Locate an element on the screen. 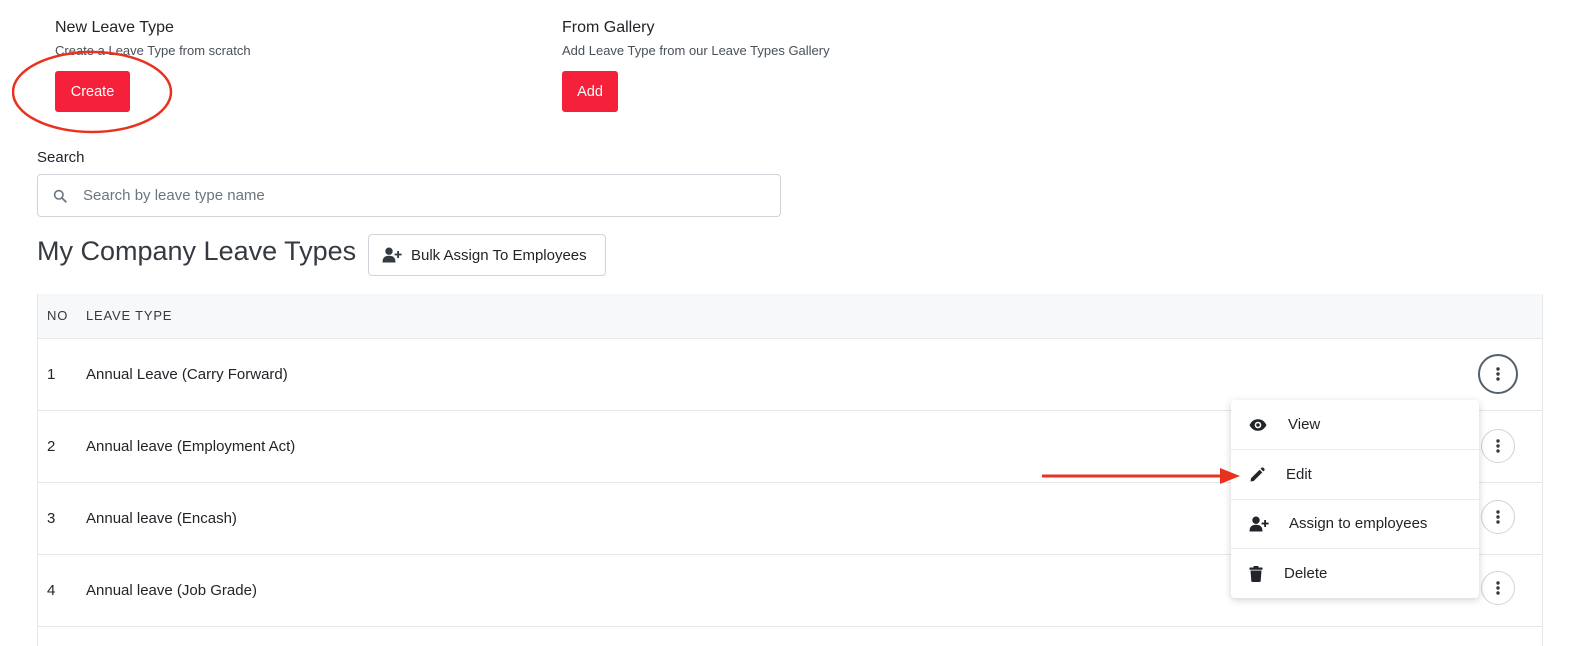 The height and width of the screenshot is (646, 1593). leave-type-name: Annual leave (Encash) is located at coordinates (161, 518).